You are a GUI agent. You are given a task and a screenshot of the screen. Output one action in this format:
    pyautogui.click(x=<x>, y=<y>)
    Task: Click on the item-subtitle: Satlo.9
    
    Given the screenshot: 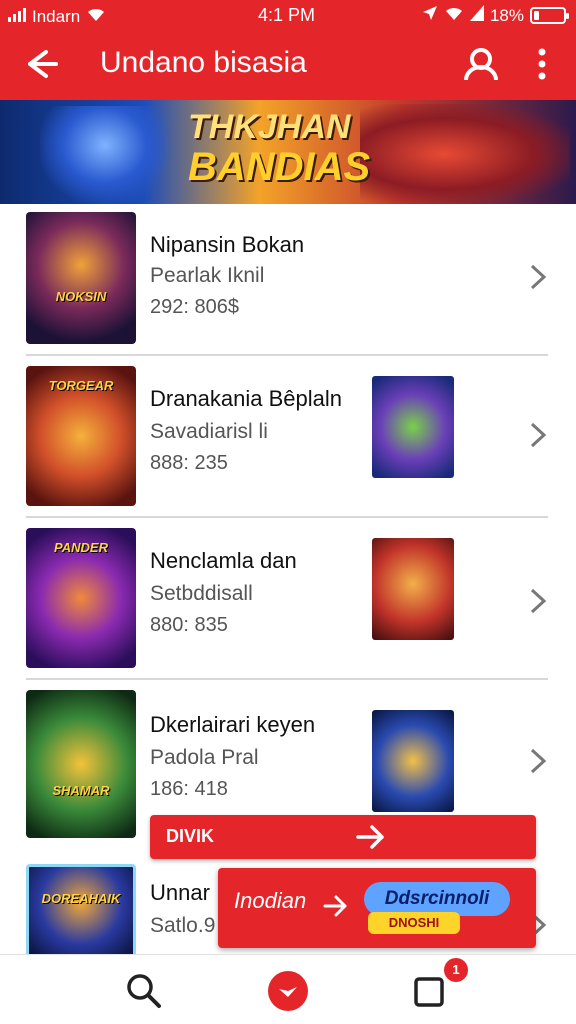 What is the action you would take?
    pyautogui.click(x=183, y=925)
    